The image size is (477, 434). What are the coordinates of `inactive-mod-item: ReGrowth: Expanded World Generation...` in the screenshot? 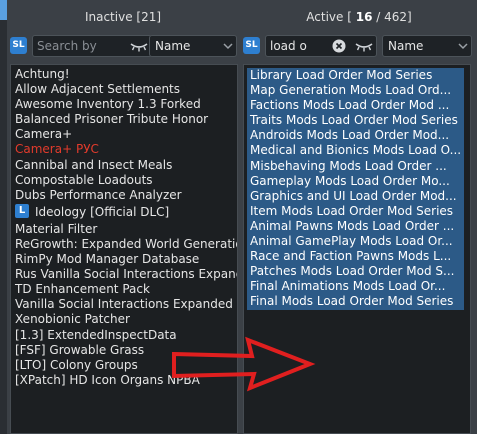 It's located at (124, 244).